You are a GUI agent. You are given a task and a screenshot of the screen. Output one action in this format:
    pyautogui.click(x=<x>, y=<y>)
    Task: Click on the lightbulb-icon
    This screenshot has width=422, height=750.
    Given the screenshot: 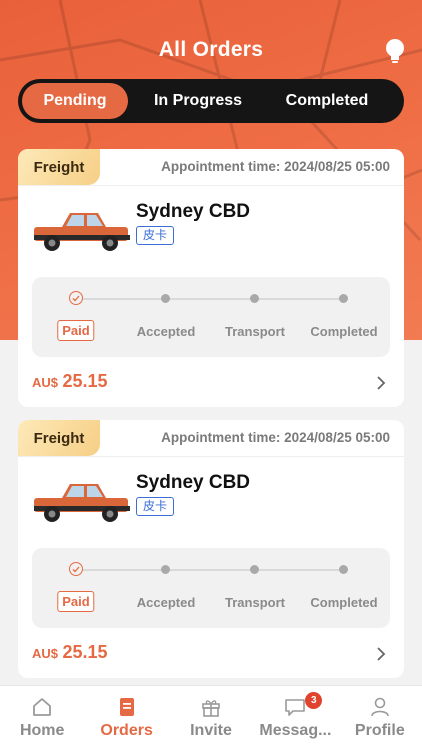 What is the action you would take?
    pyautogui.click(x=395, y=51)
    